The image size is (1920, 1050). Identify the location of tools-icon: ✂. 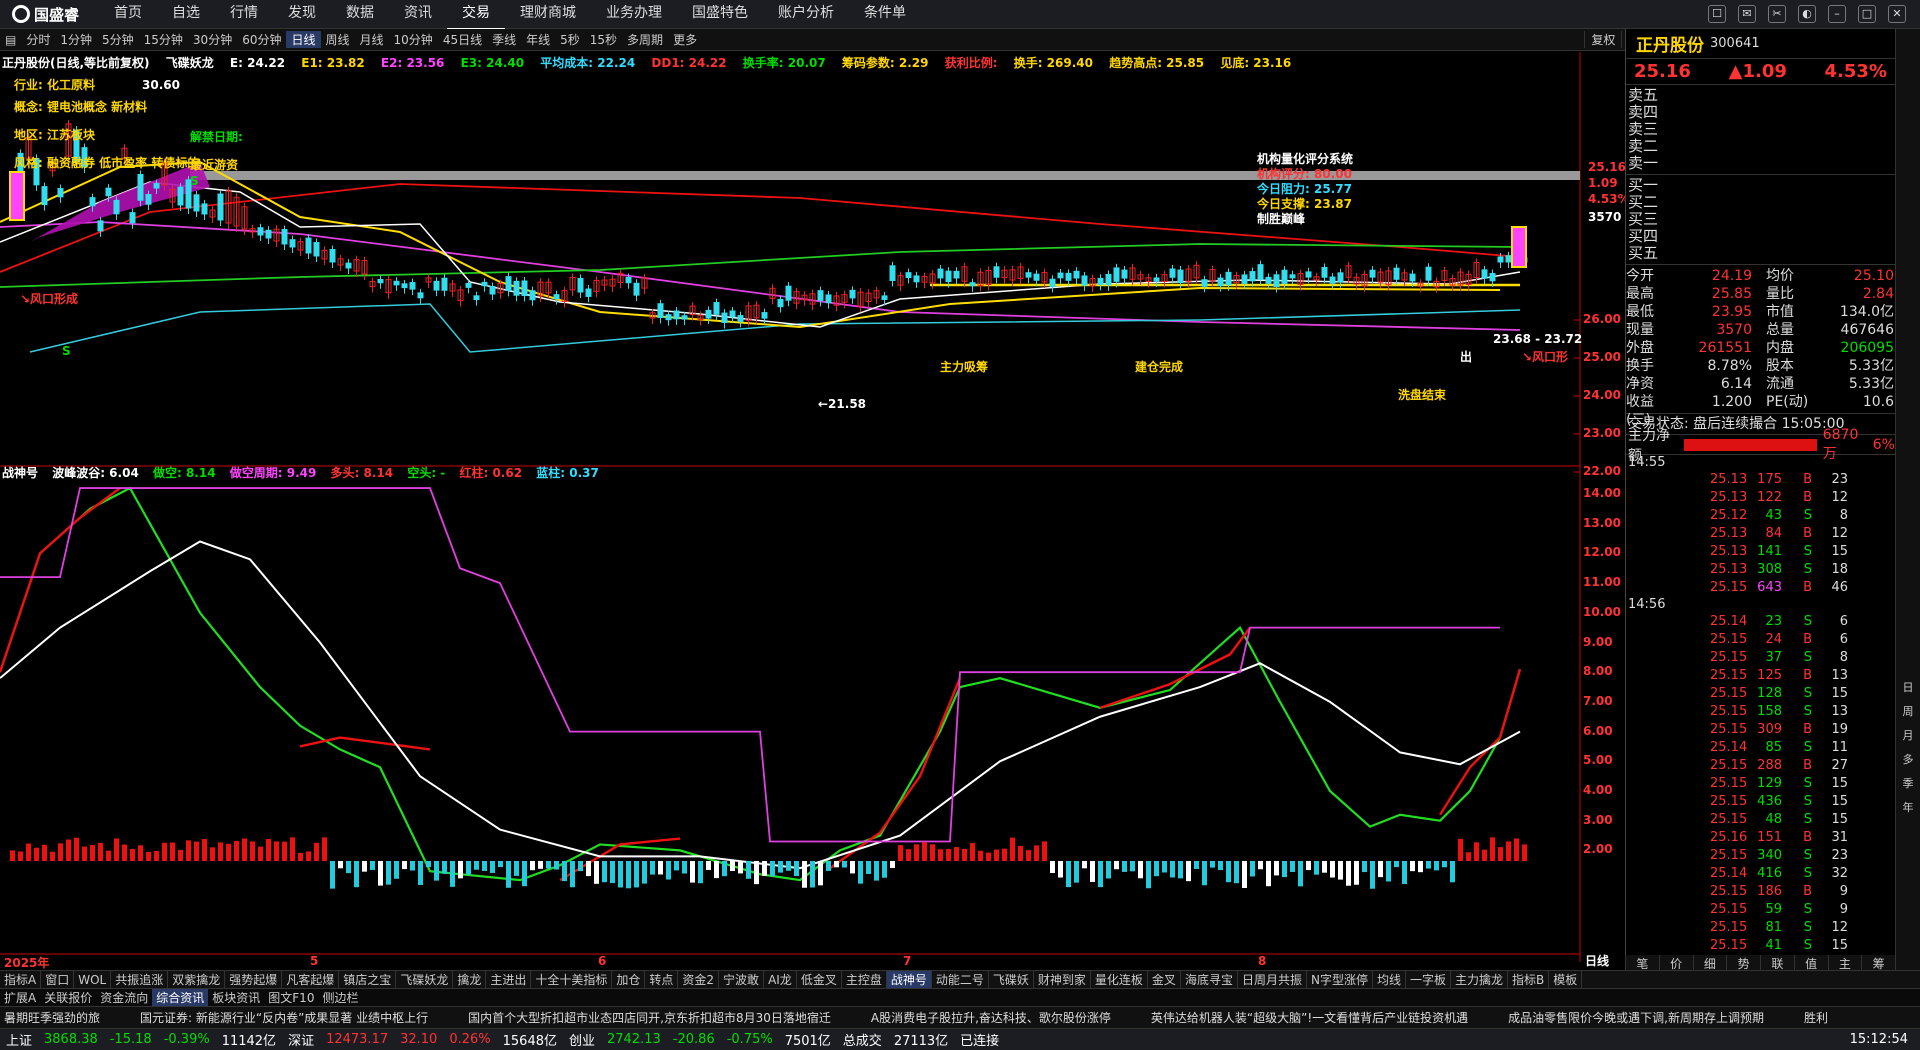
(1777, 14).